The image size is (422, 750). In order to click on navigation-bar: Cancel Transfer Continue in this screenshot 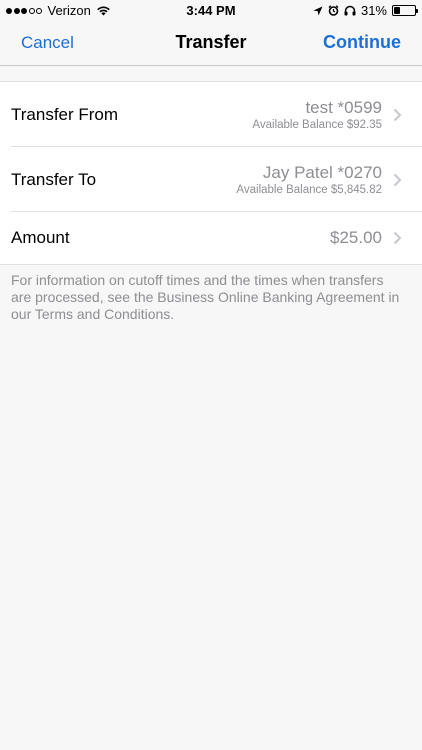, I will do `click(211, 44)`.